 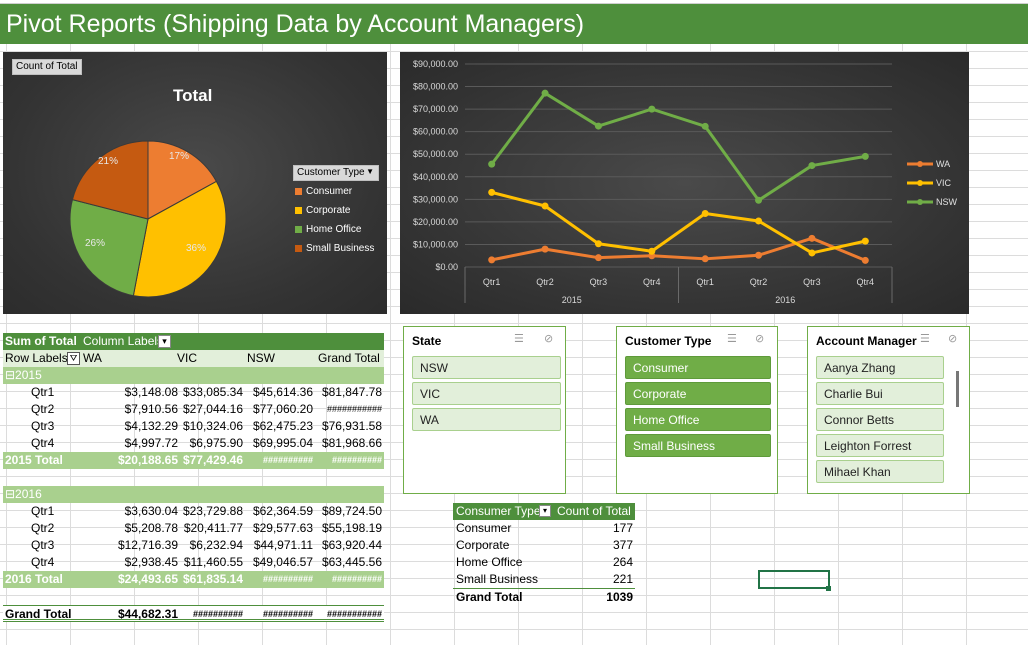 What do you see at coordinates (351, 511) in the screenshot?
I see `value-cell: $89,724.50` at bounding box center [351, 511].